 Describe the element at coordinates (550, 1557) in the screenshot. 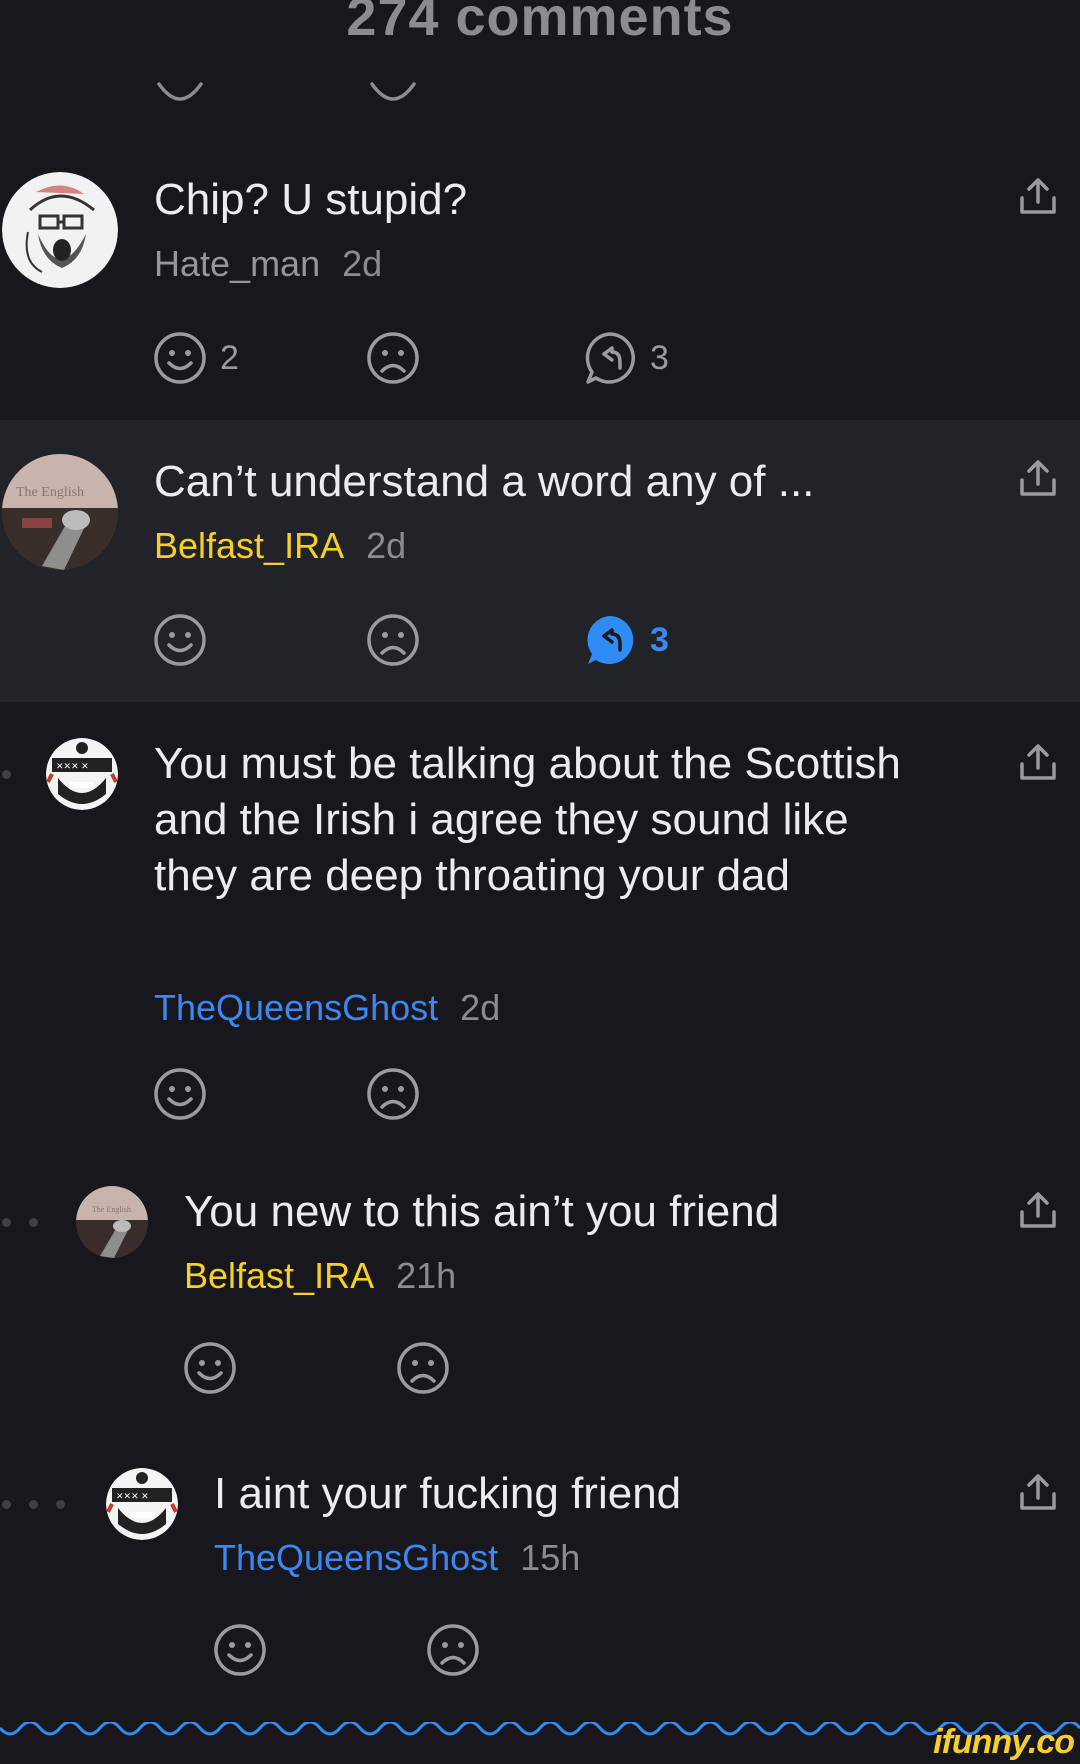

I see `timestamp: 15h` at that location.